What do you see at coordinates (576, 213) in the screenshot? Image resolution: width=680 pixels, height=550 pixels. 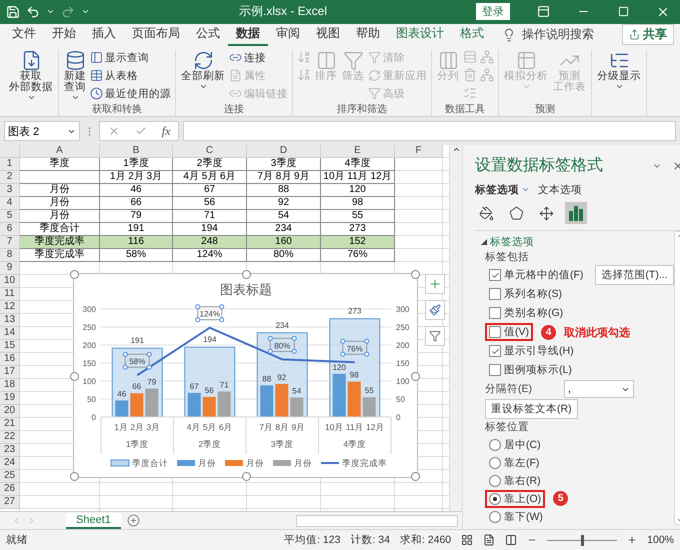 I see `pane-icon-tab` at bounding box center [576, 213].